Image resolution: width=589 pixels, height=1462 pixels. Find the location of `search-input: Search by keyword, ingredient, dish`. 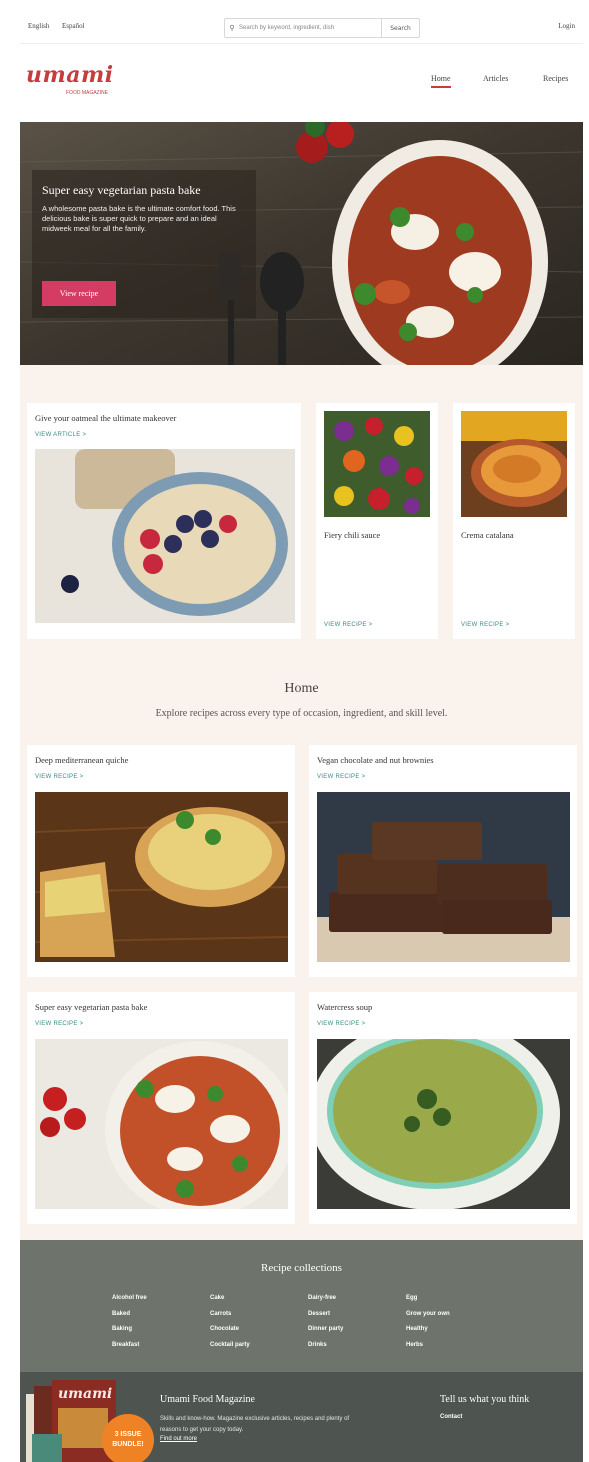

search-input: Search by keyword, ingredient, dish is located at coordinates (310, 28).